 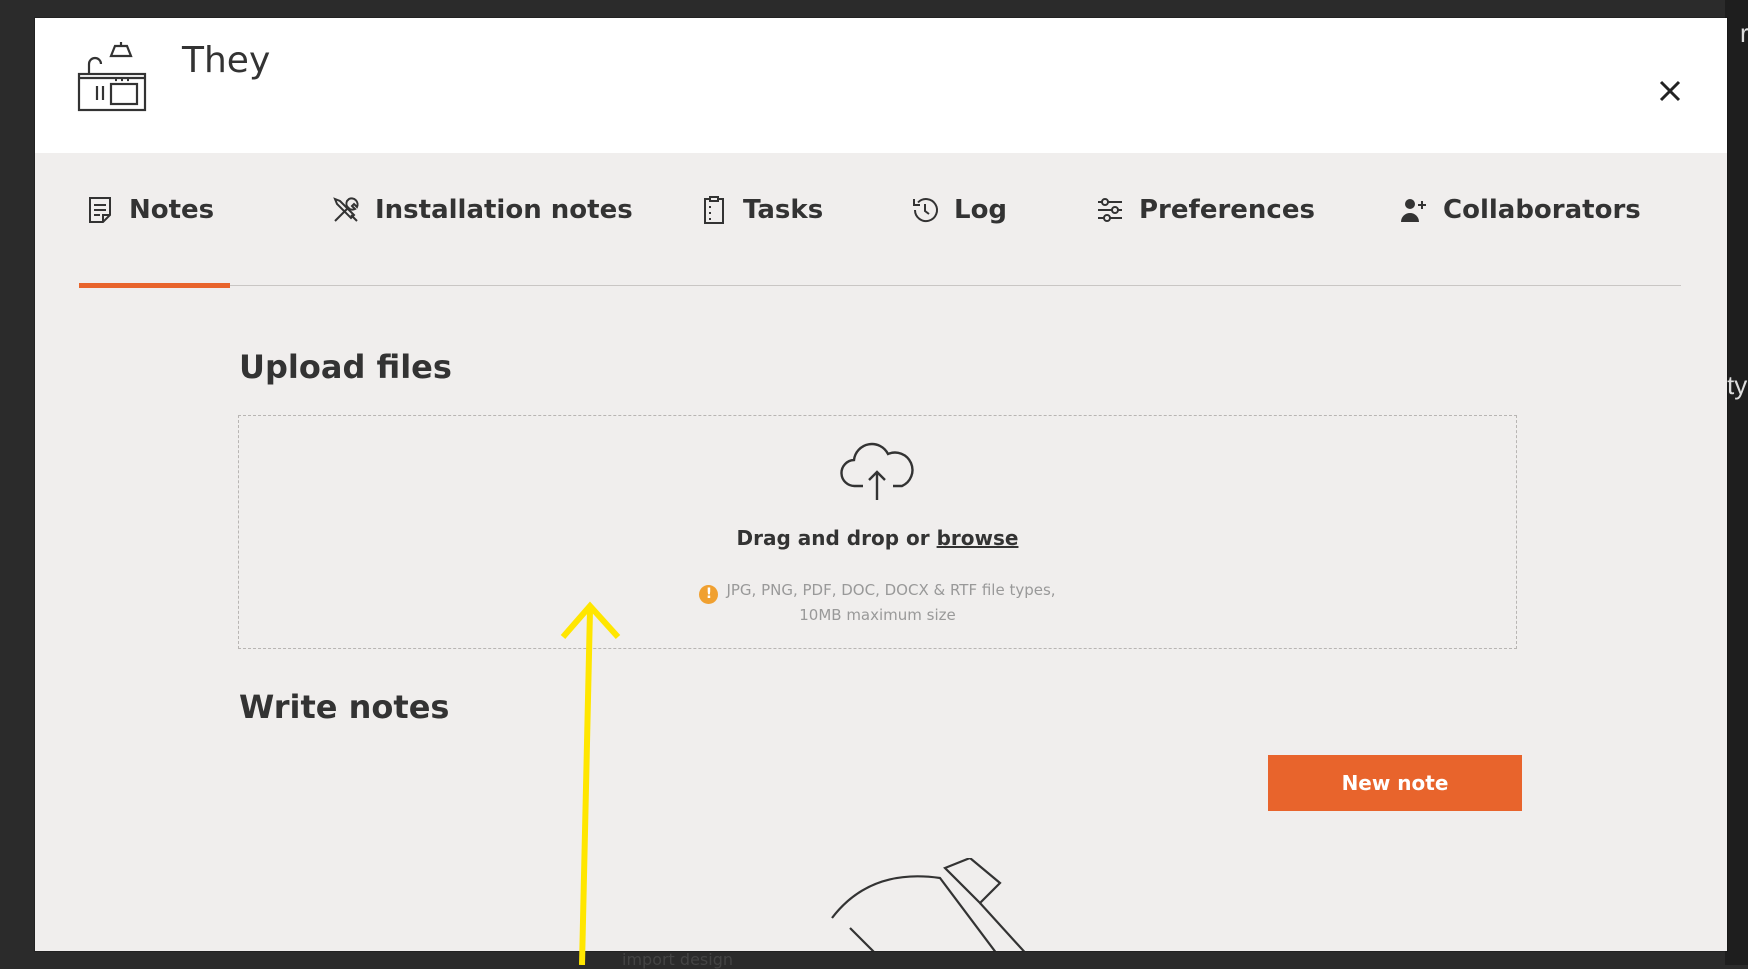 I want to click on backdrop-text: r, so click(x=1744, y=33).